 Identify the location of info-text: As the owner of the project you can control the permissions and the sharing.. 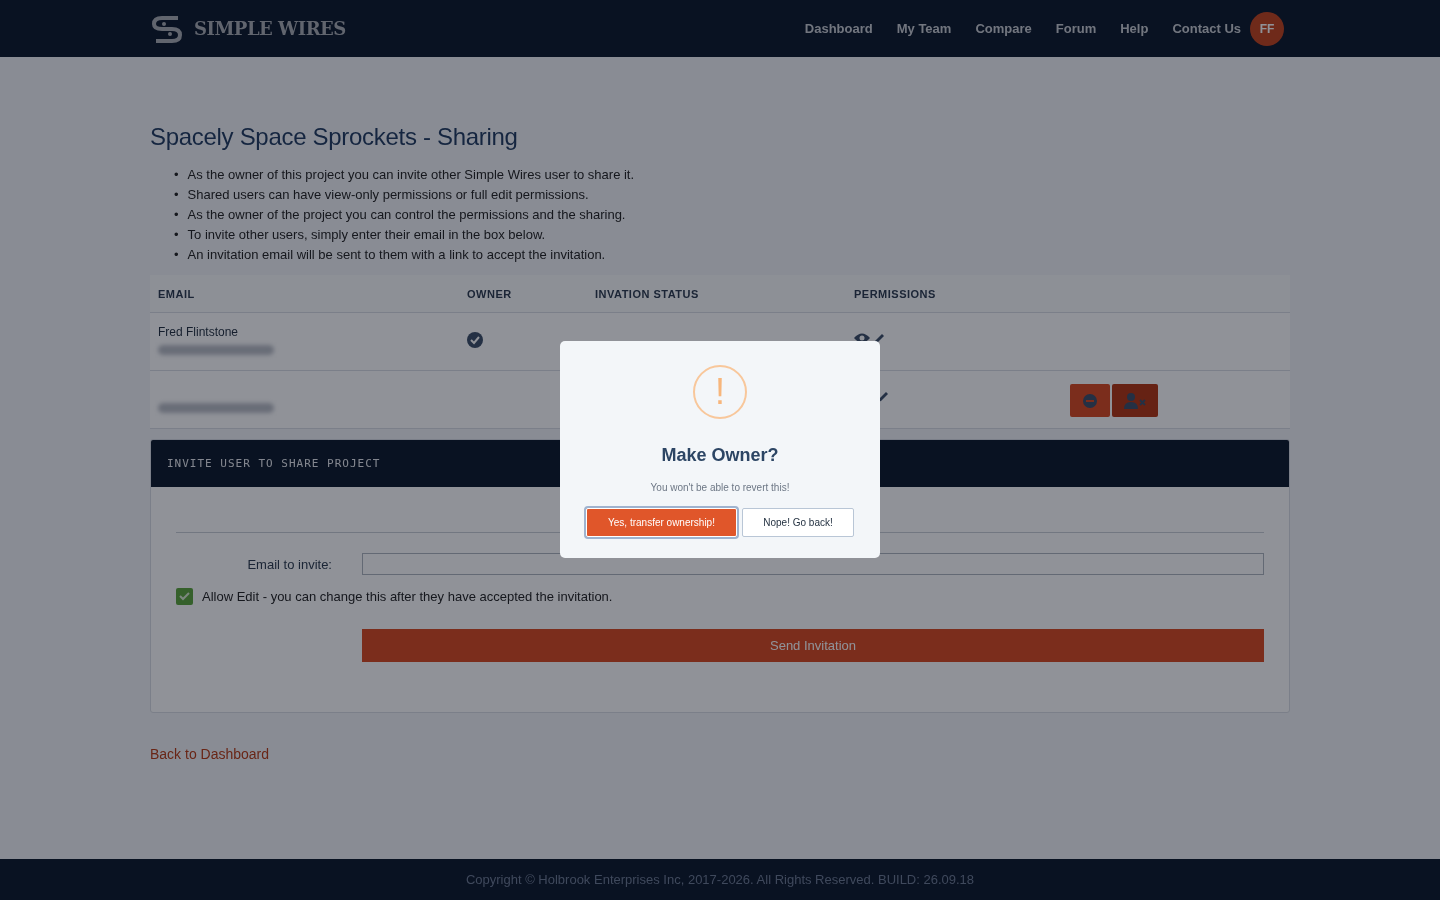
(406, 215).